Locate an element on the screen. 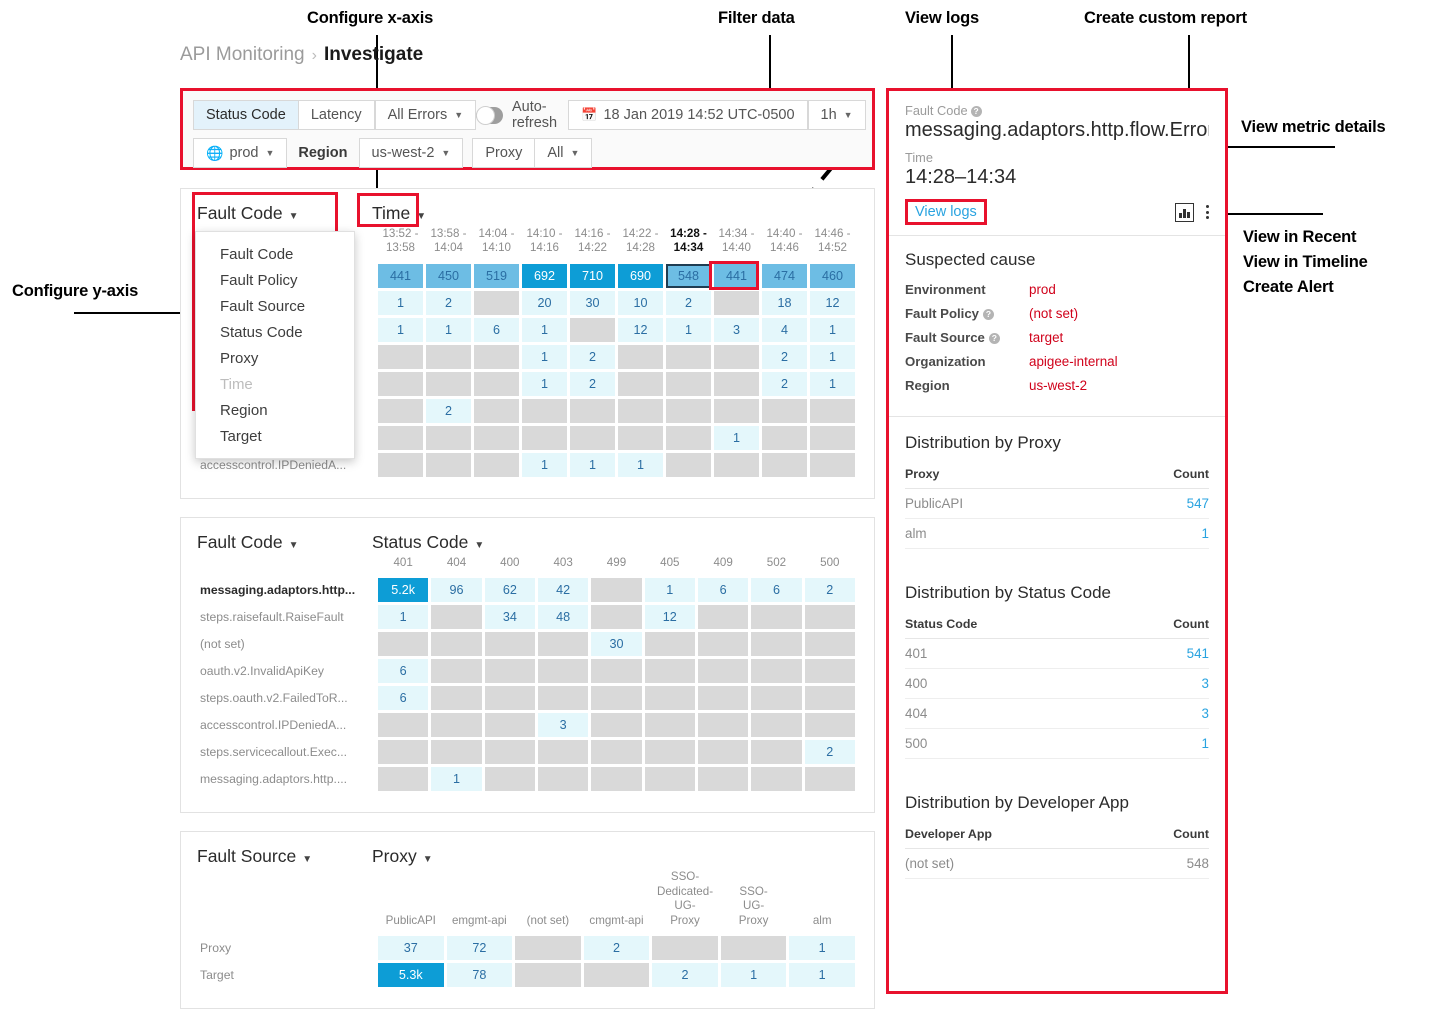 The width and height of the screenshot is (1429, 1009). distribution-row-count: 547 is located at coordinates (1151, 503).